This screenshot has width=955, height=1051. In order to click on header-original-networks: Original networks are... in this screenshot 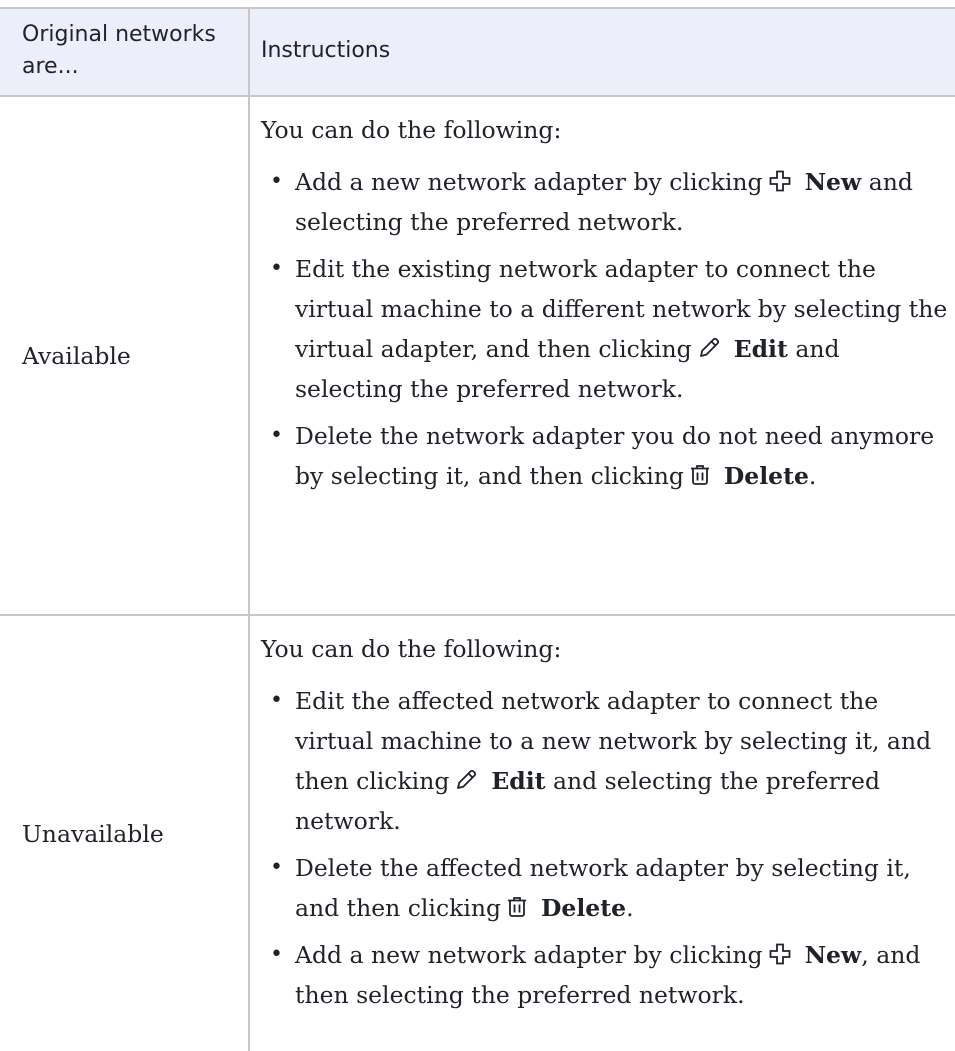, I will do `click(124, 52)`.